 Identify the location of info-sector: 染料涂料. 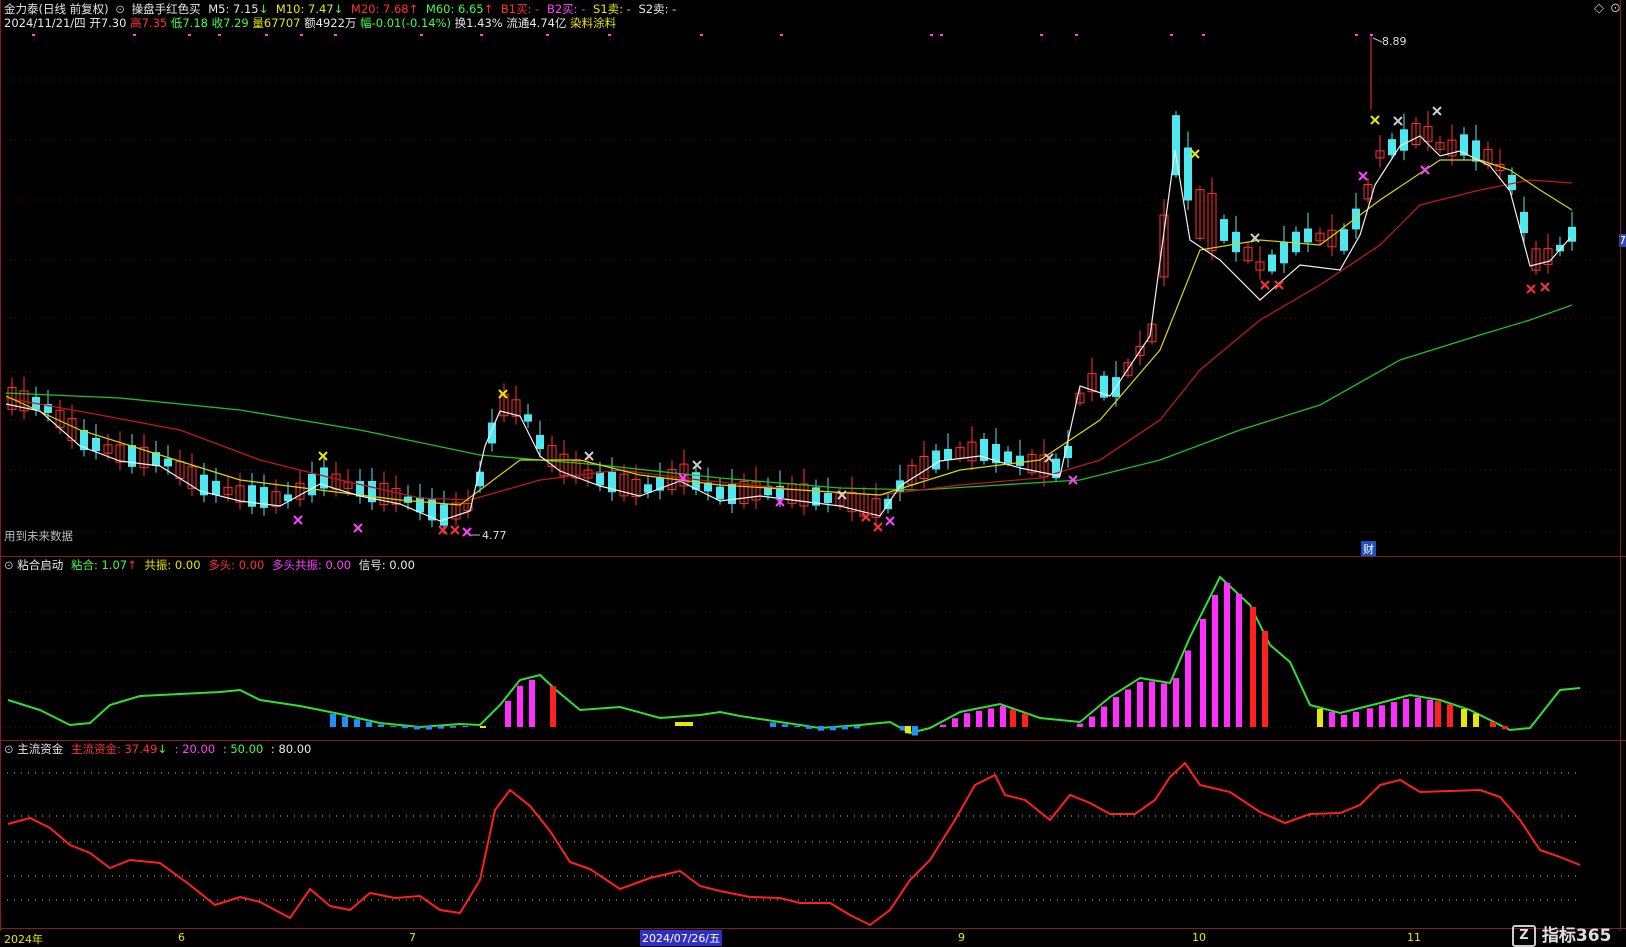
(593, 23).